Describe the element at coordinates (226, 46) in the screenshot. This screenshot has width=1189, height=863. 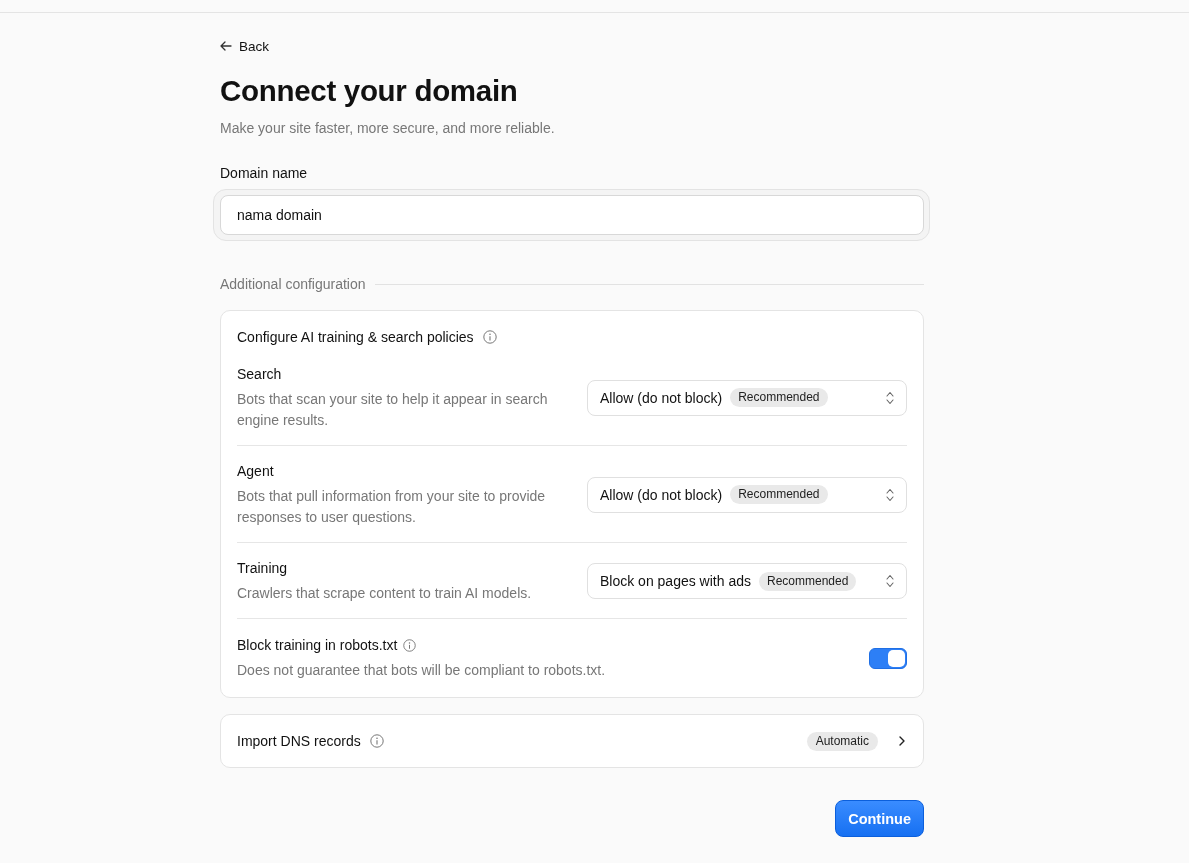
I see `back-arrow-icon` at that location.